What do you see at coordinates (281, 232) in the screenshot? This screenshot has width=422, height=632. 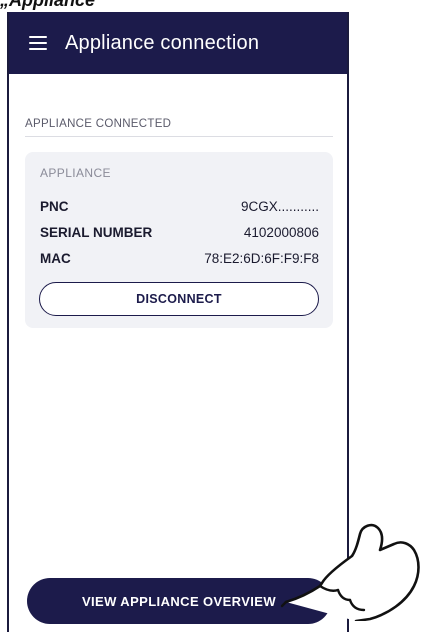 I see `info-value: 4102000806` at bounding box center [281, 232].